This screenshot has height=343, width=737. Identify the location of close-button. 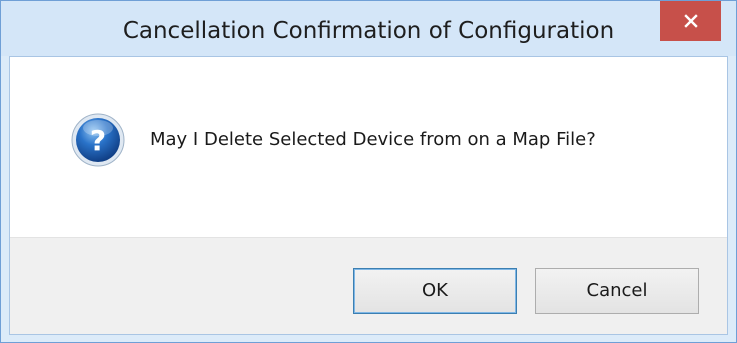
(690, 21).